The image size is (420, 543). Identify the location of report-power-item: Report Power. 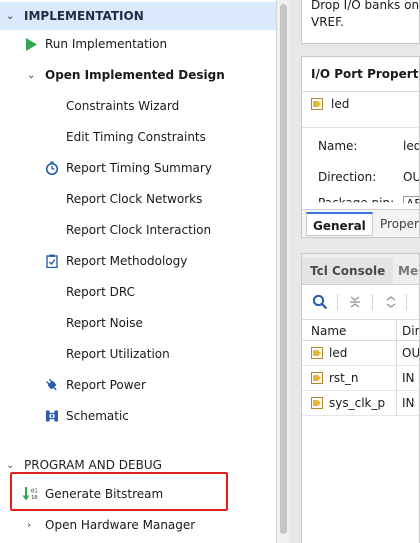
(138, 385).